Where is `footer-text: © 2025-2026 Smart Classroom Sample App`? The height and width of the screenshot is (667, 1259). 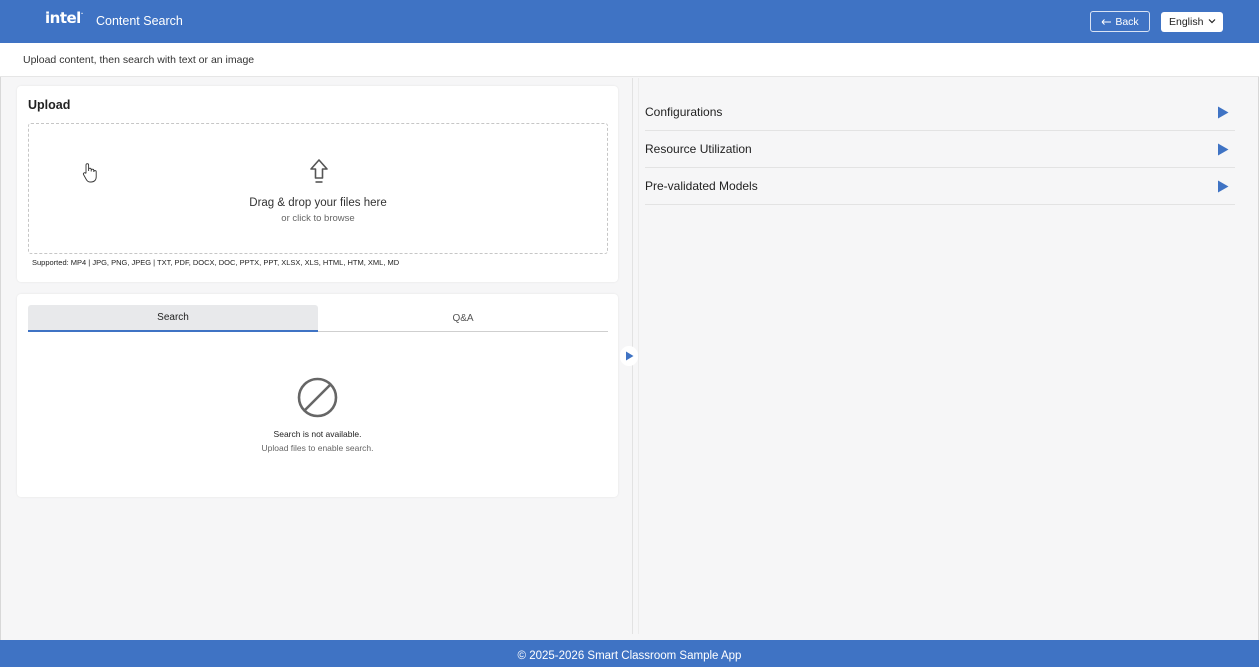
footer-text: © 2025-2026 Smart Classroom Sample App is located at coordinates (629, 656).